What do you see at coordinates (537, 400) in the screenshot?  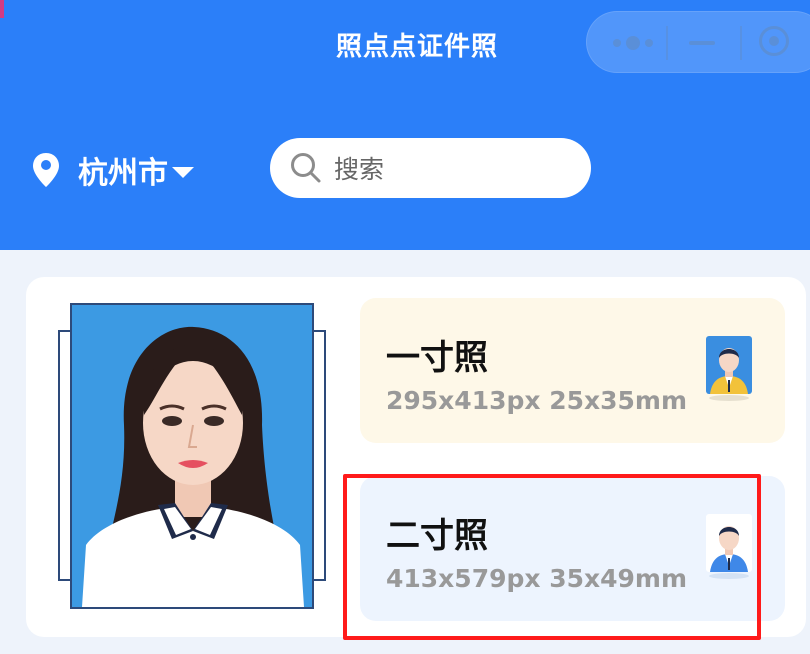 I see `option-spec: 295x413px 25x35mm` at bounding box center [537, 400].